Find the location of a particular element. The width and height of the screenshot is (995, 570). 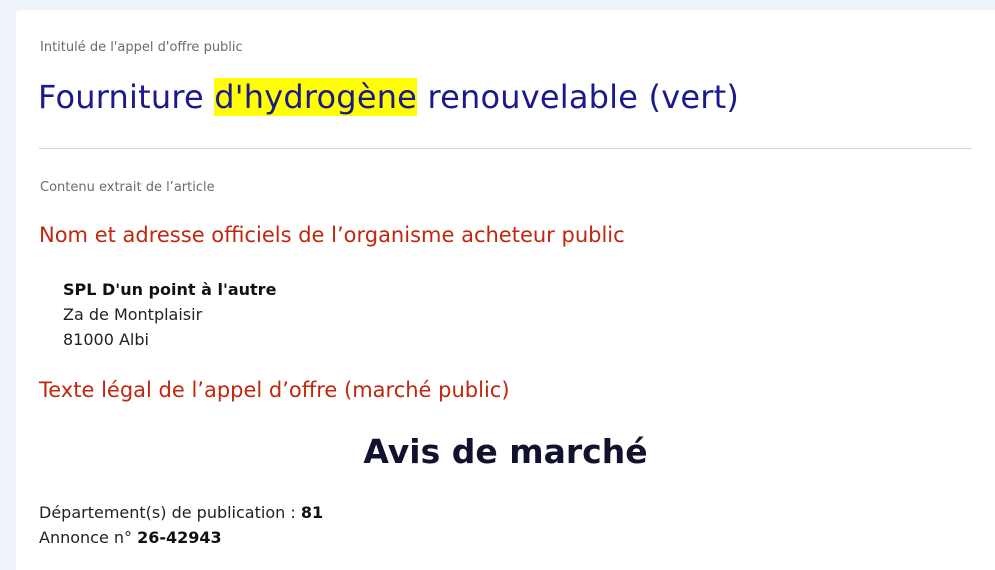

content-label: Contenu extrait de l’article is located at coordinates (127, 187).